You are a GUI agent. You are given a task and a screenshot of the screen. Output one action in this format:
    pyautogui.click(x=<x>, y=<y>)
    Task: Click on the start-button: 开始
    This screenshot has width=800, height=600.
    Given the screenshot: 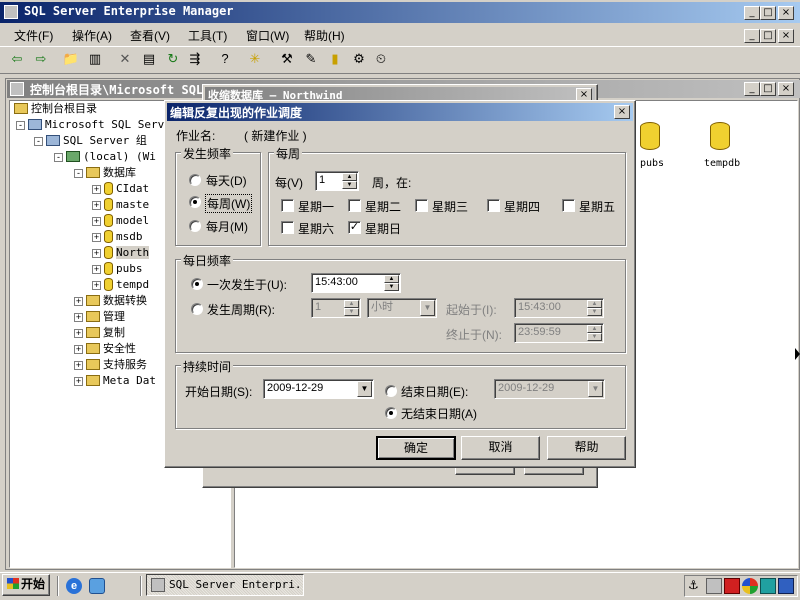 What is the action you would take?
    pyautogui.click(x=26, y=585)
    